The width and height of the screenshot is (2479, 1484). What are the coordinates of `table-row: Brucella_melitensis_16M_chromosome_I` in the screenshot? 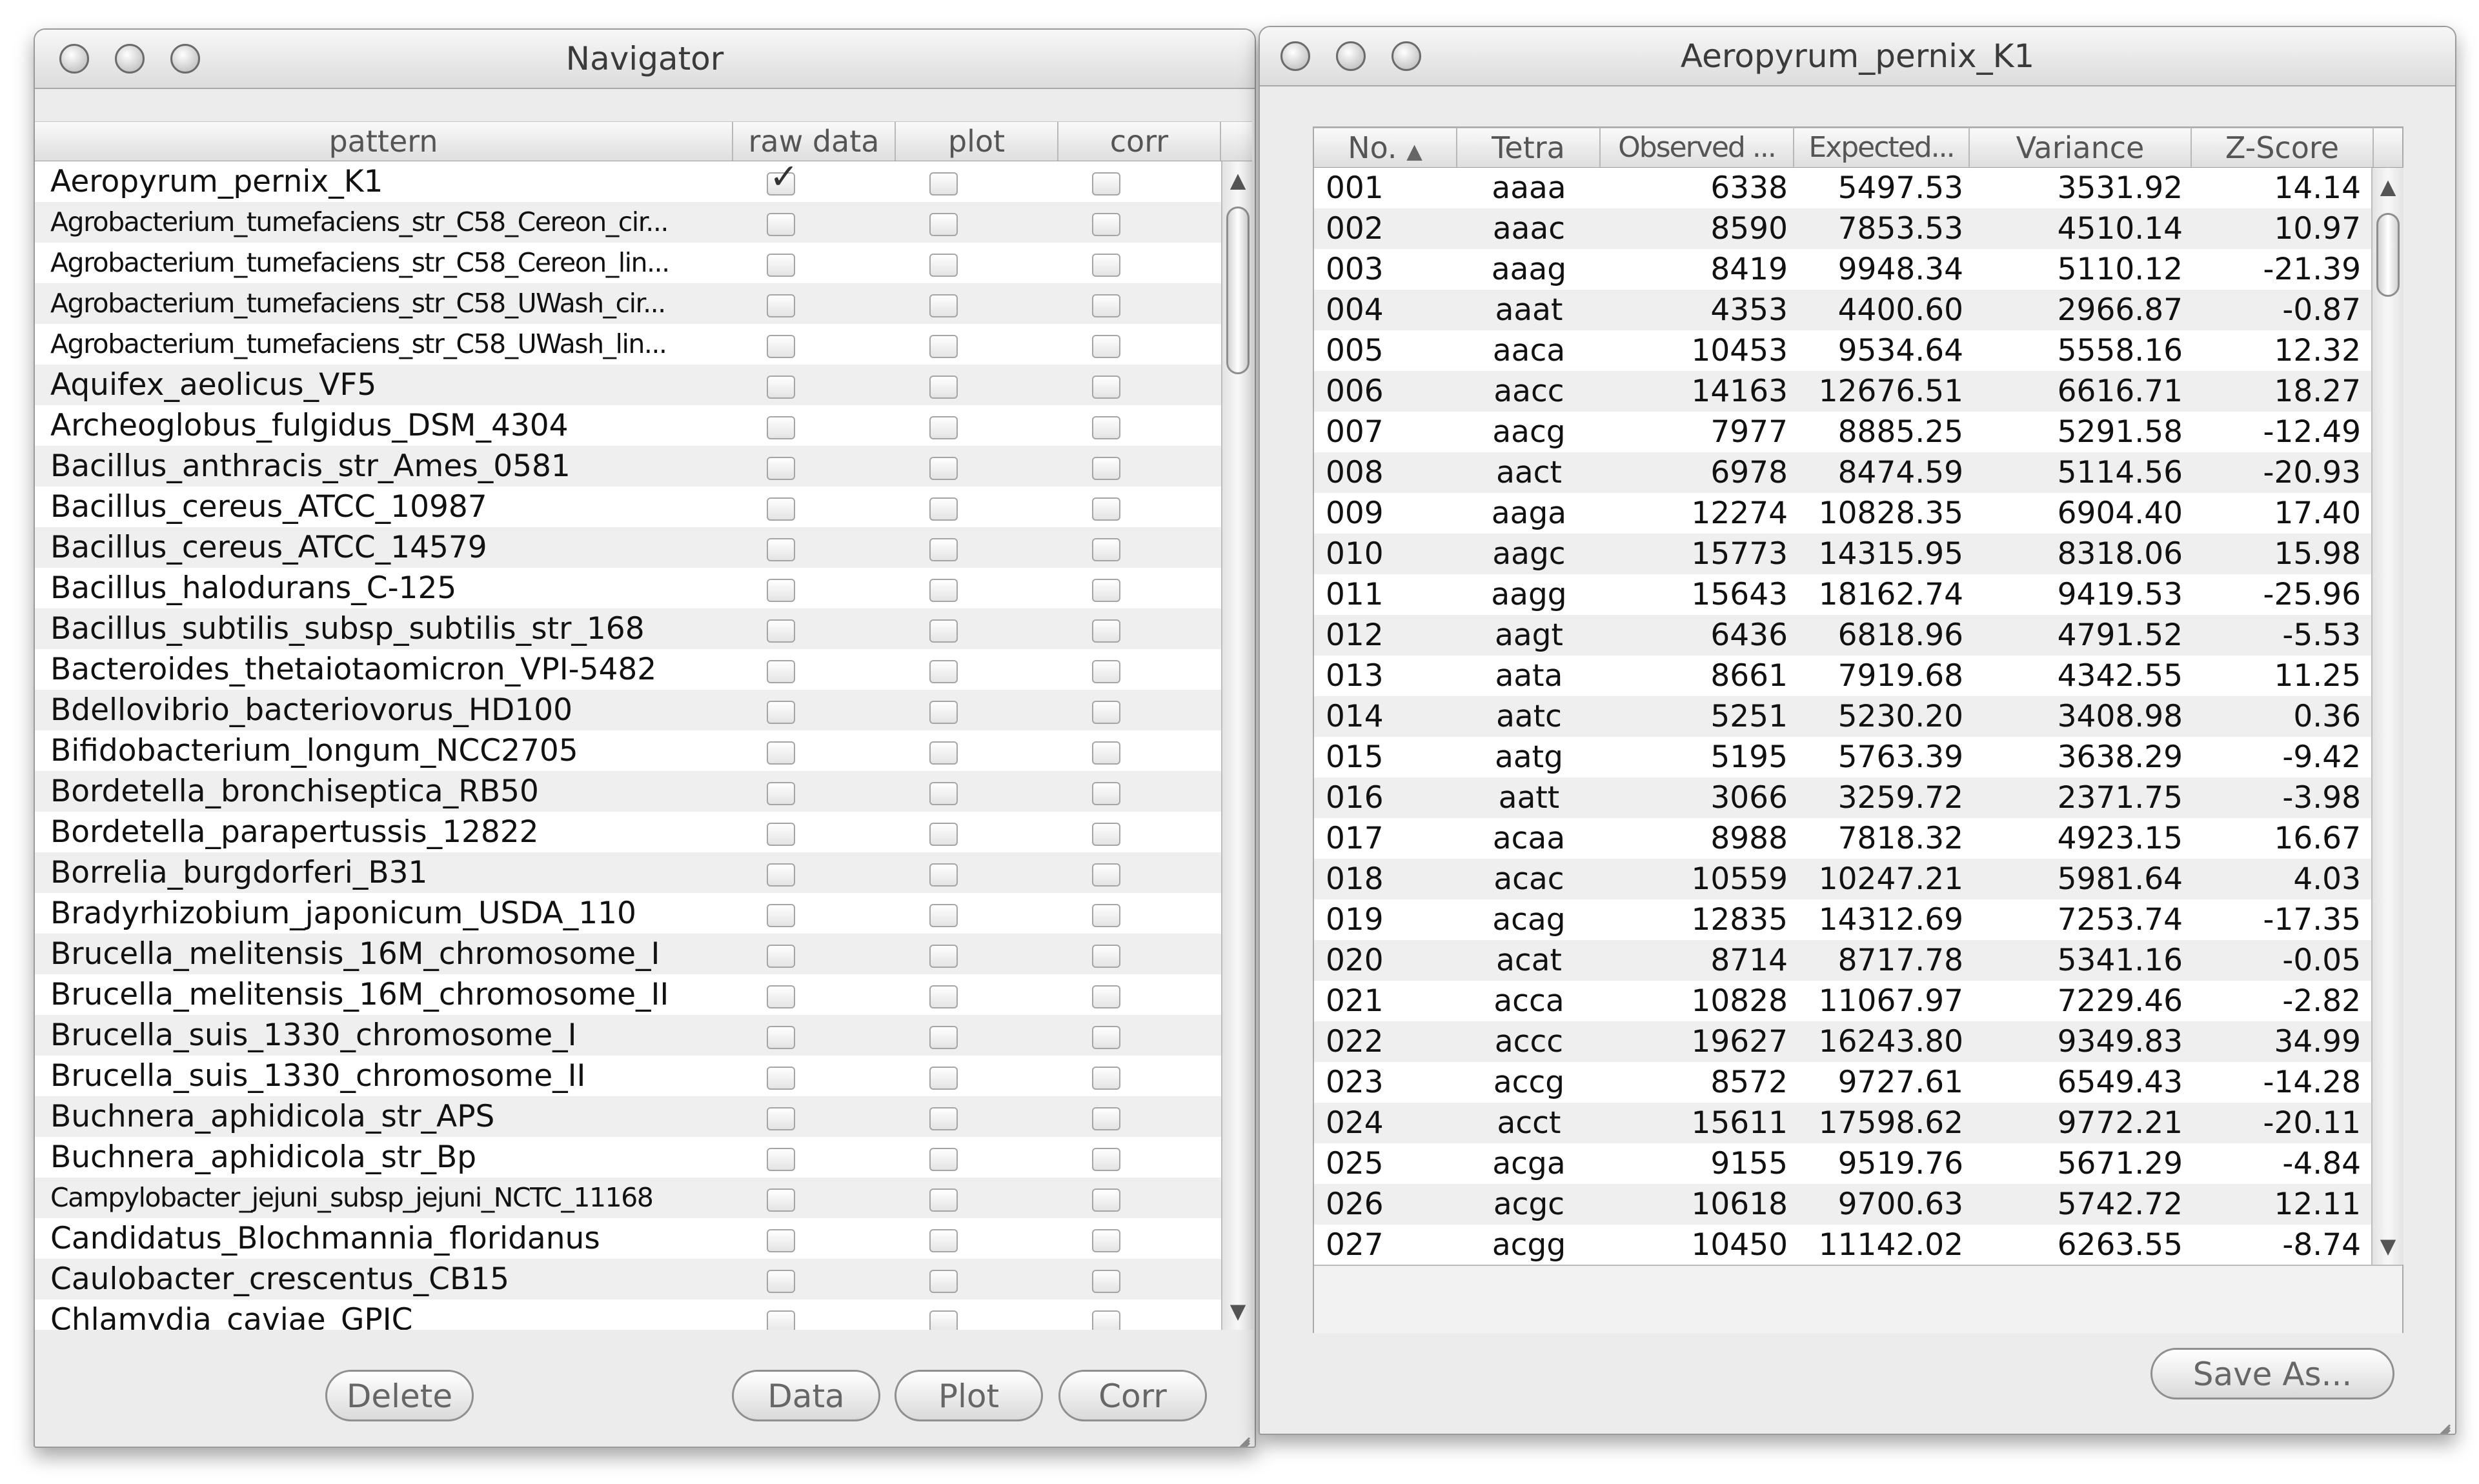 It's located at (628, 954).